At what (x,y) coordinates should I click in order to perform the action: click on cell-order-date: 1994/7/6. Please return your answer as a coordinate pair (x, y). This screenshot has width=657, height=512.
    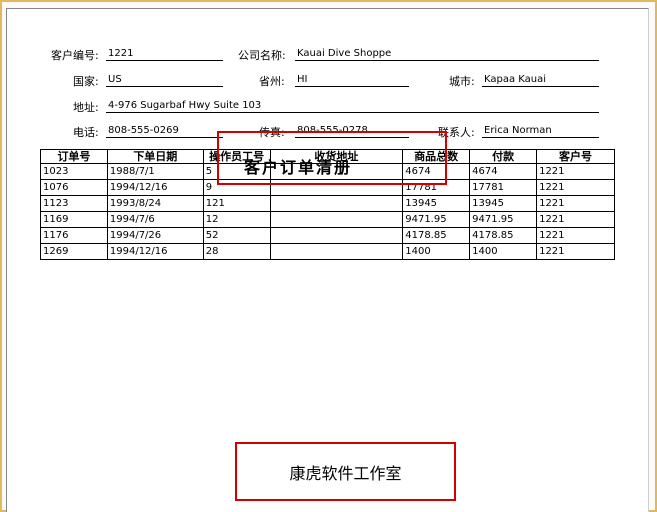
    Looking at the image, I should click on (155, 219).